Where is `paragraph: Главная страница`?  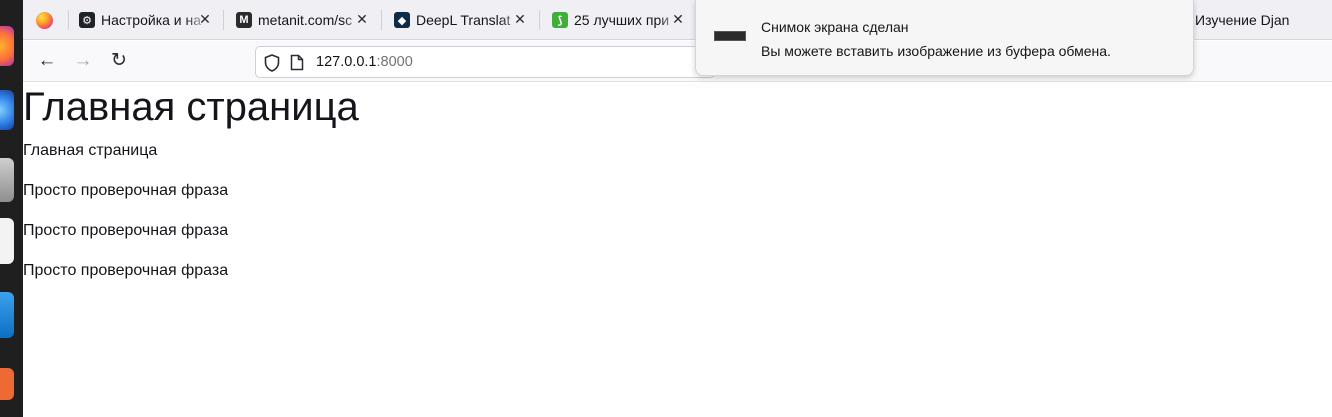
paragraph: Главная страница is located at coordinates (90, 150).